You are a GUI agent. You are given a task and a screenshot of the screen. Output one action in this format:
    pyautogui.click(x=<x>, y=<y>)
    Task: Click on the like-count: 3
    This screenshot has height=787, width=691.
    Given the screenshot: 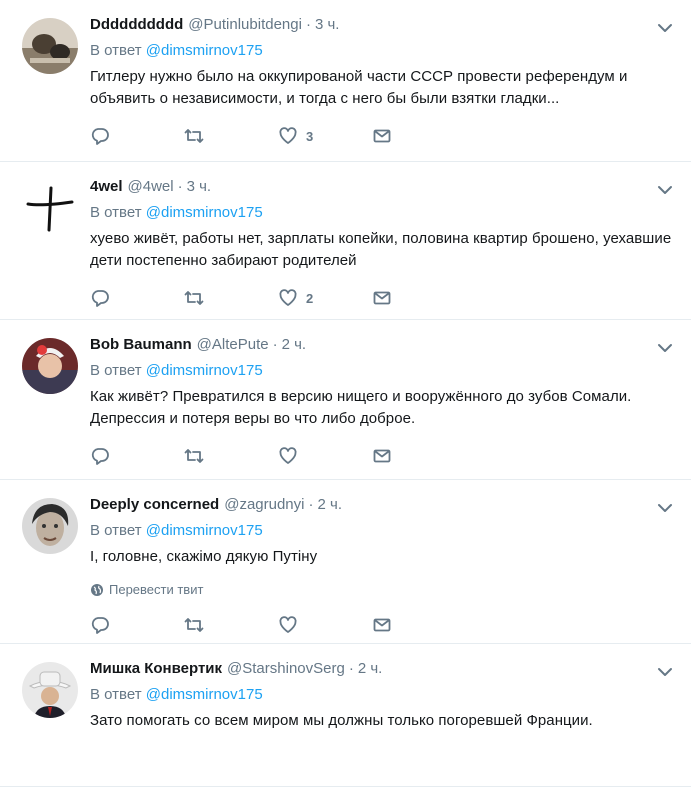 What is the action you would take?
    pyautogui.click(x=310, y=136)
    